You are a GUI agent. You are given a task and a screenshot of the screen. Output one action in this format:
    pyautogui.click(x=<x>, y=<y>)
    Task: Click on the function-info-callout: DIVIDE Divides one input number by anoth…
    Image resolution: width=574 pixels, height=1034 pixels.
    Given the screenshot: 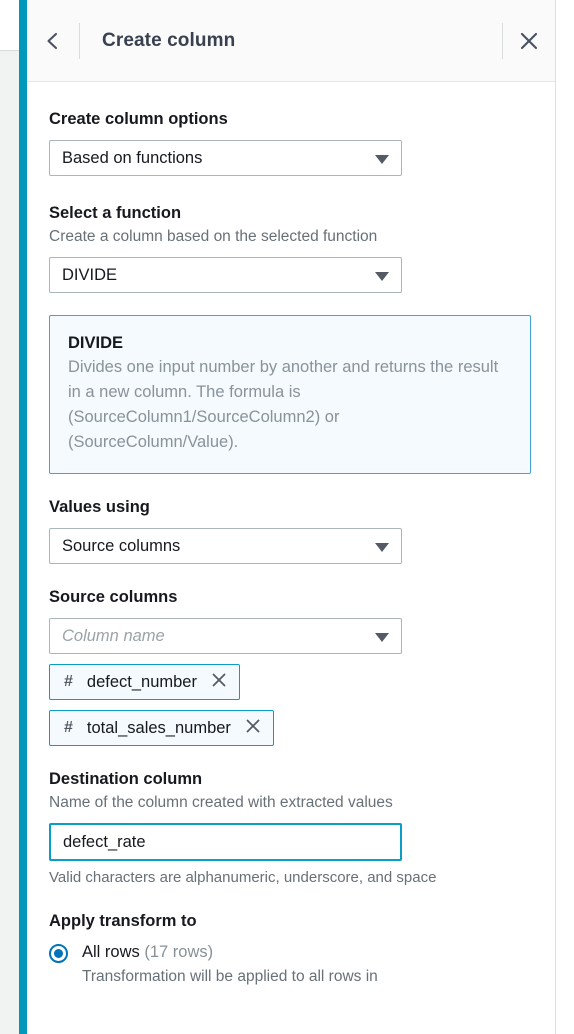 What is the action you would take?
    pyautogui.click(x=290, y=394)
    